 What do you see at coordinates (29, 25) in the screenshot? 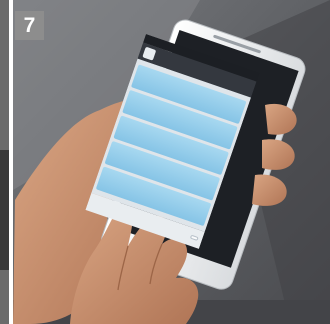
I see `step-number-badge: 7` at bounding box center [29, 25].